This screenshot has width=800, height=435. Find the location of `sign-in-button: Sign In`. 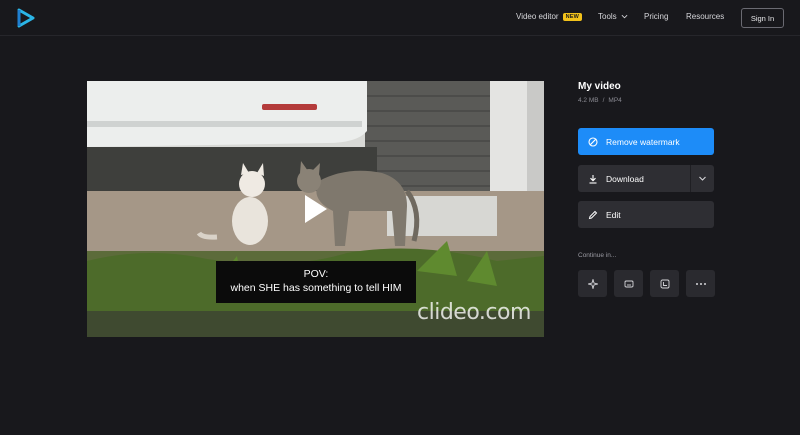

sign-in-button: Sign In is located at coordinates (762, 18).